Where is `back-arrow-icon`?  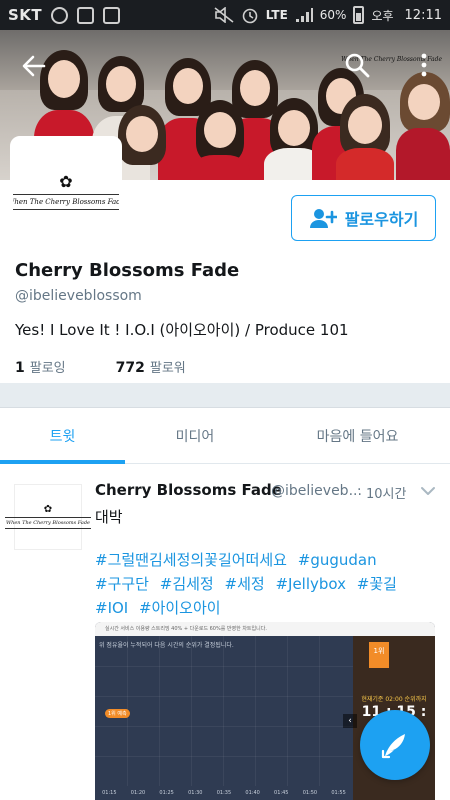
back-arrow-icon is located at coordinates (34, 66).